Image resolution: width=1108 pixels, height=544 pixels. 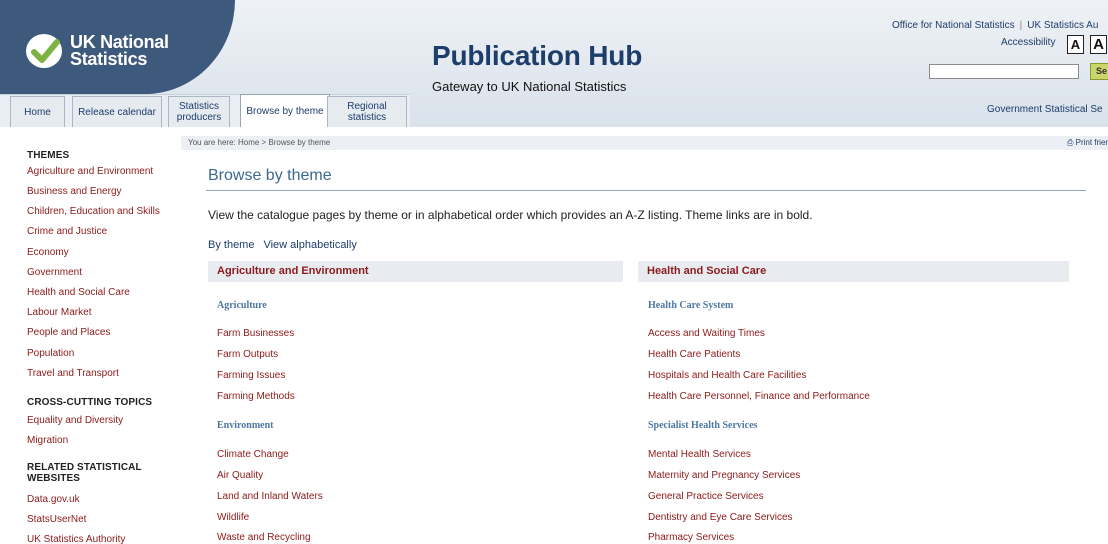 I want to click on sidebar-theme-link: Labour Market, so click(x=59, y=312).